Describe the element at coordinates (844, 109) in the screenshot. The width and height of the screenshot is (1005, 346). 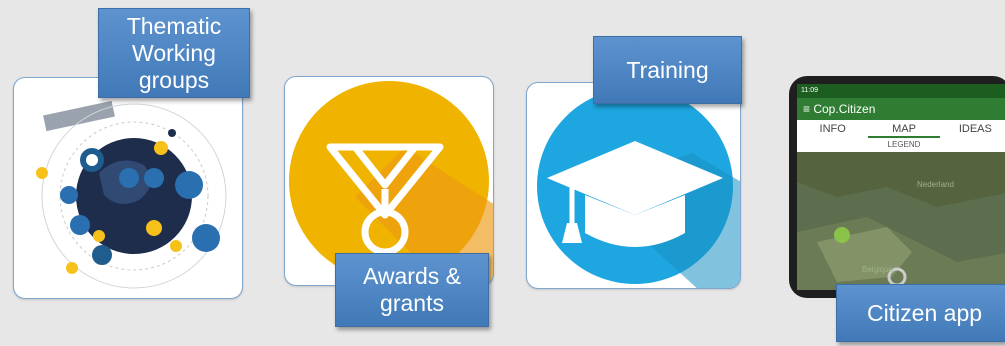
I see `app-title: Cop.Citizen` at that location.